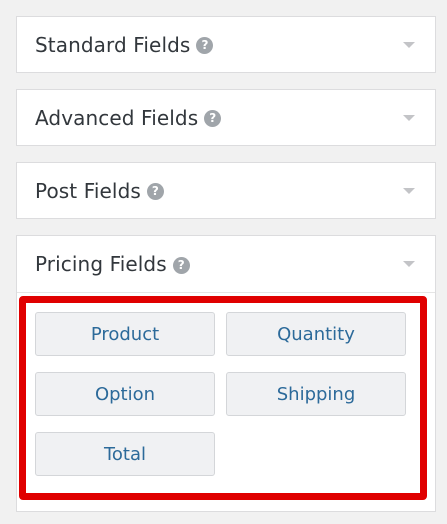 The height and width of the screenshot is (524, 447). Describe the element at coordinates (113, 44) in the screenshot. I see `panel-title: Standard Fields` at that location.